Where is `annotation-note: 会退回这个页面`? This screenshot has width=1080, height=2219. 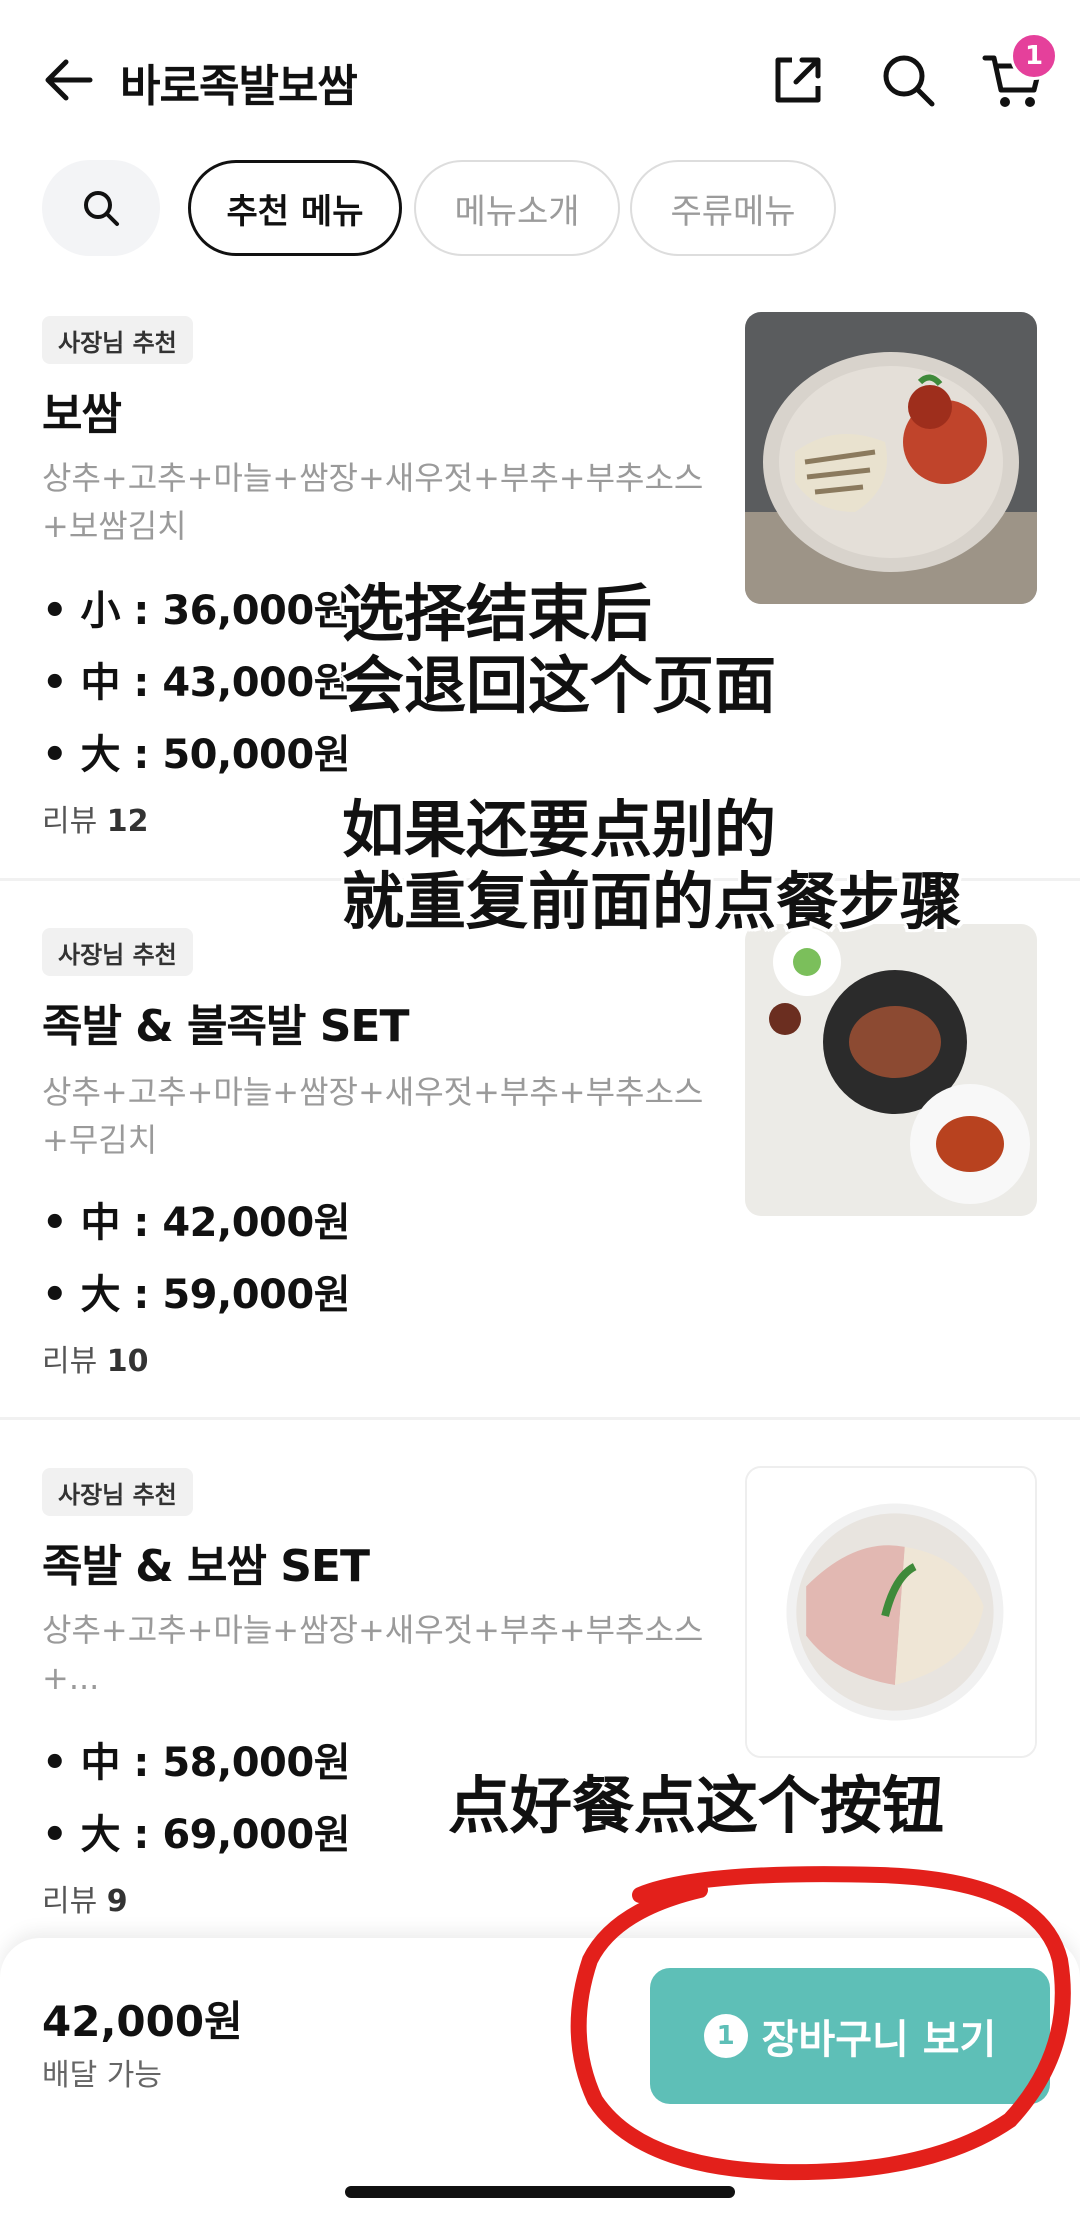 annotation-note: 会退回这个页面 is located at coordinates (559, 685).